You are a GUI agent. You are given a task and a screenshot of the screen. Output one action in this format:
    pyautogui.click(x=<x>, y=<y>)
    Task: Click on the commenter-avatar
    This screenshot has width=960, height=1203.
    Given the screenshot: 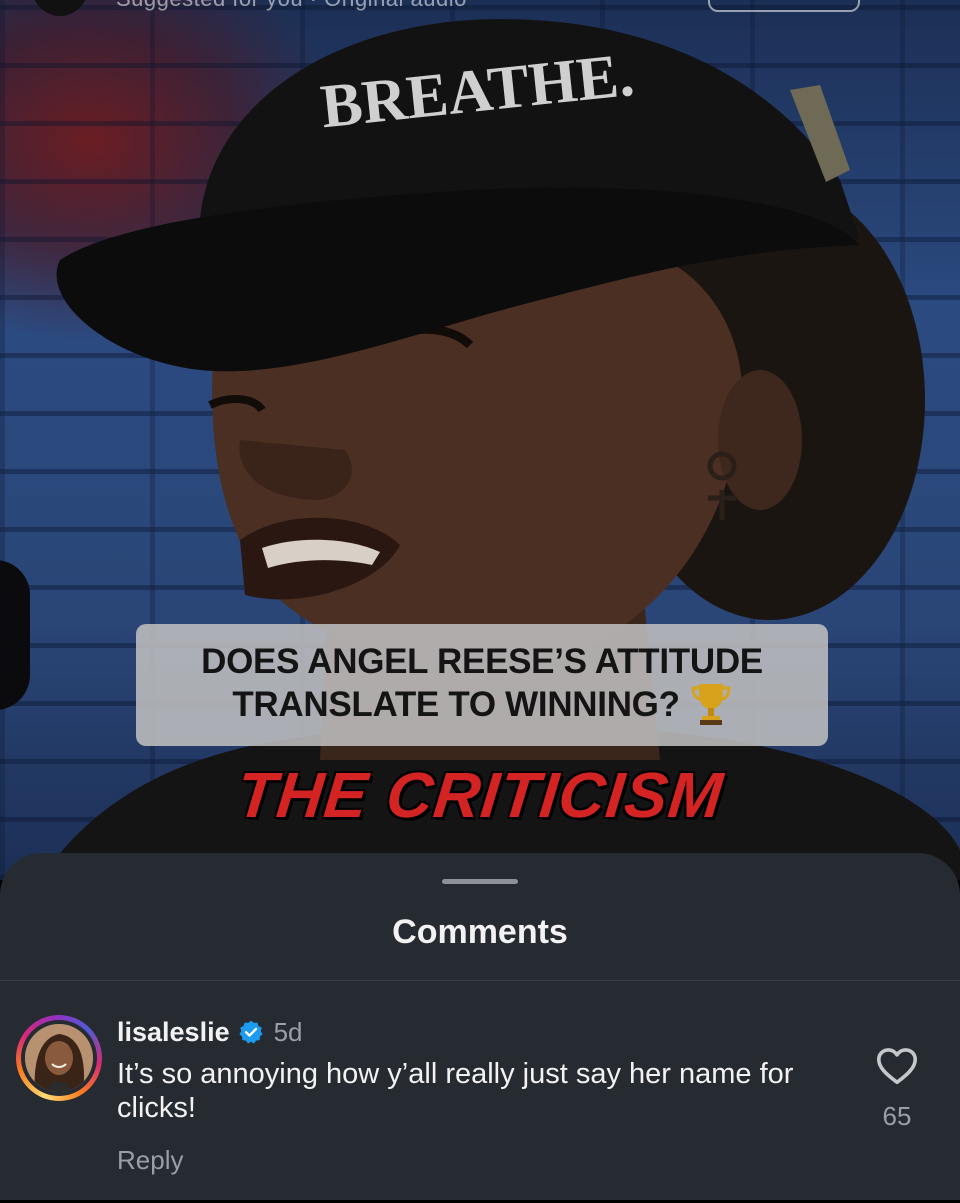 What is the action you would take?
    pyautogui.click(x=59, y=1058)
    